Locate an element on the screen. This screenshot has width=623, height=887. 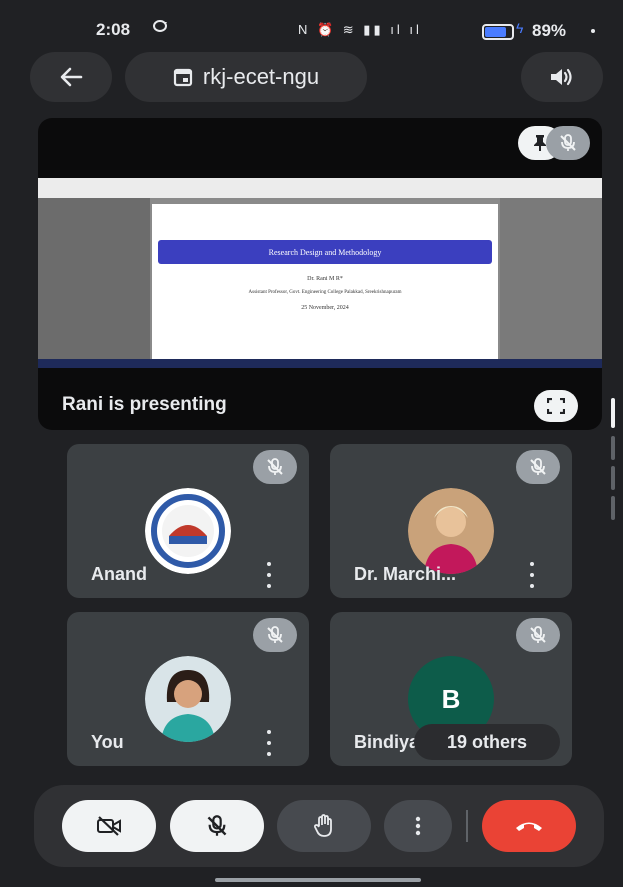
divider is located at coordinates (467, 826).